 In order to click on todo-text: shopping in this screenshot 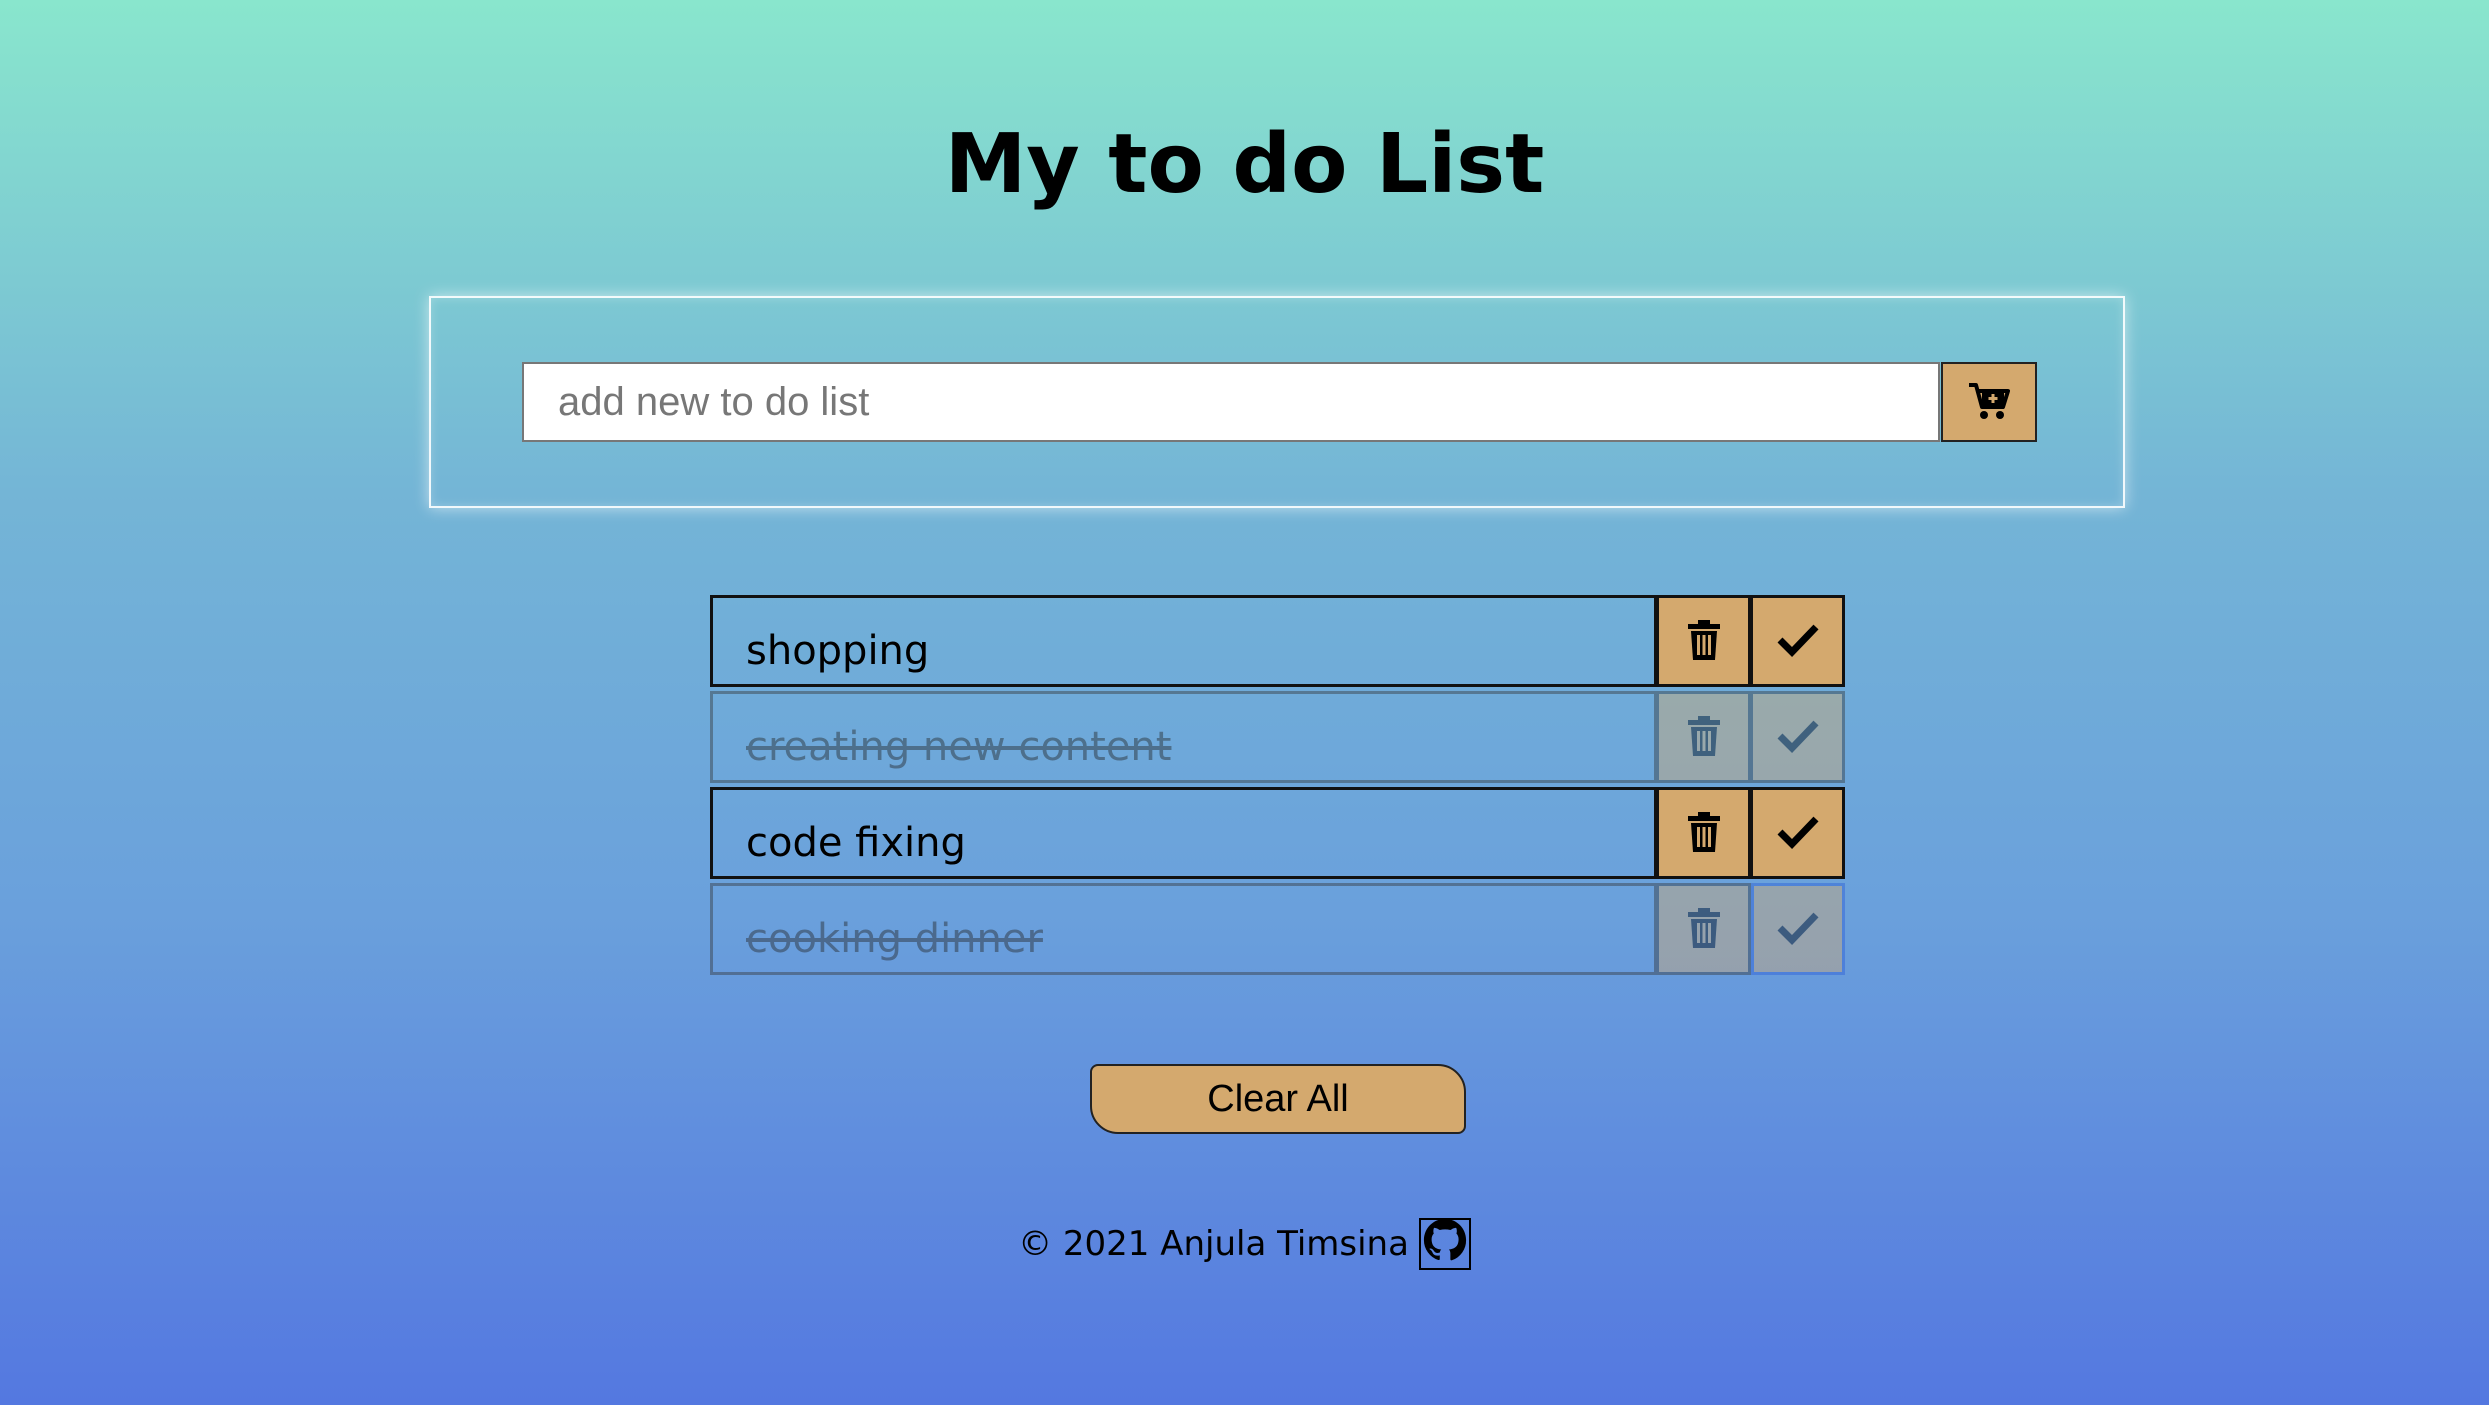, I will do `click(1183, 641)`.